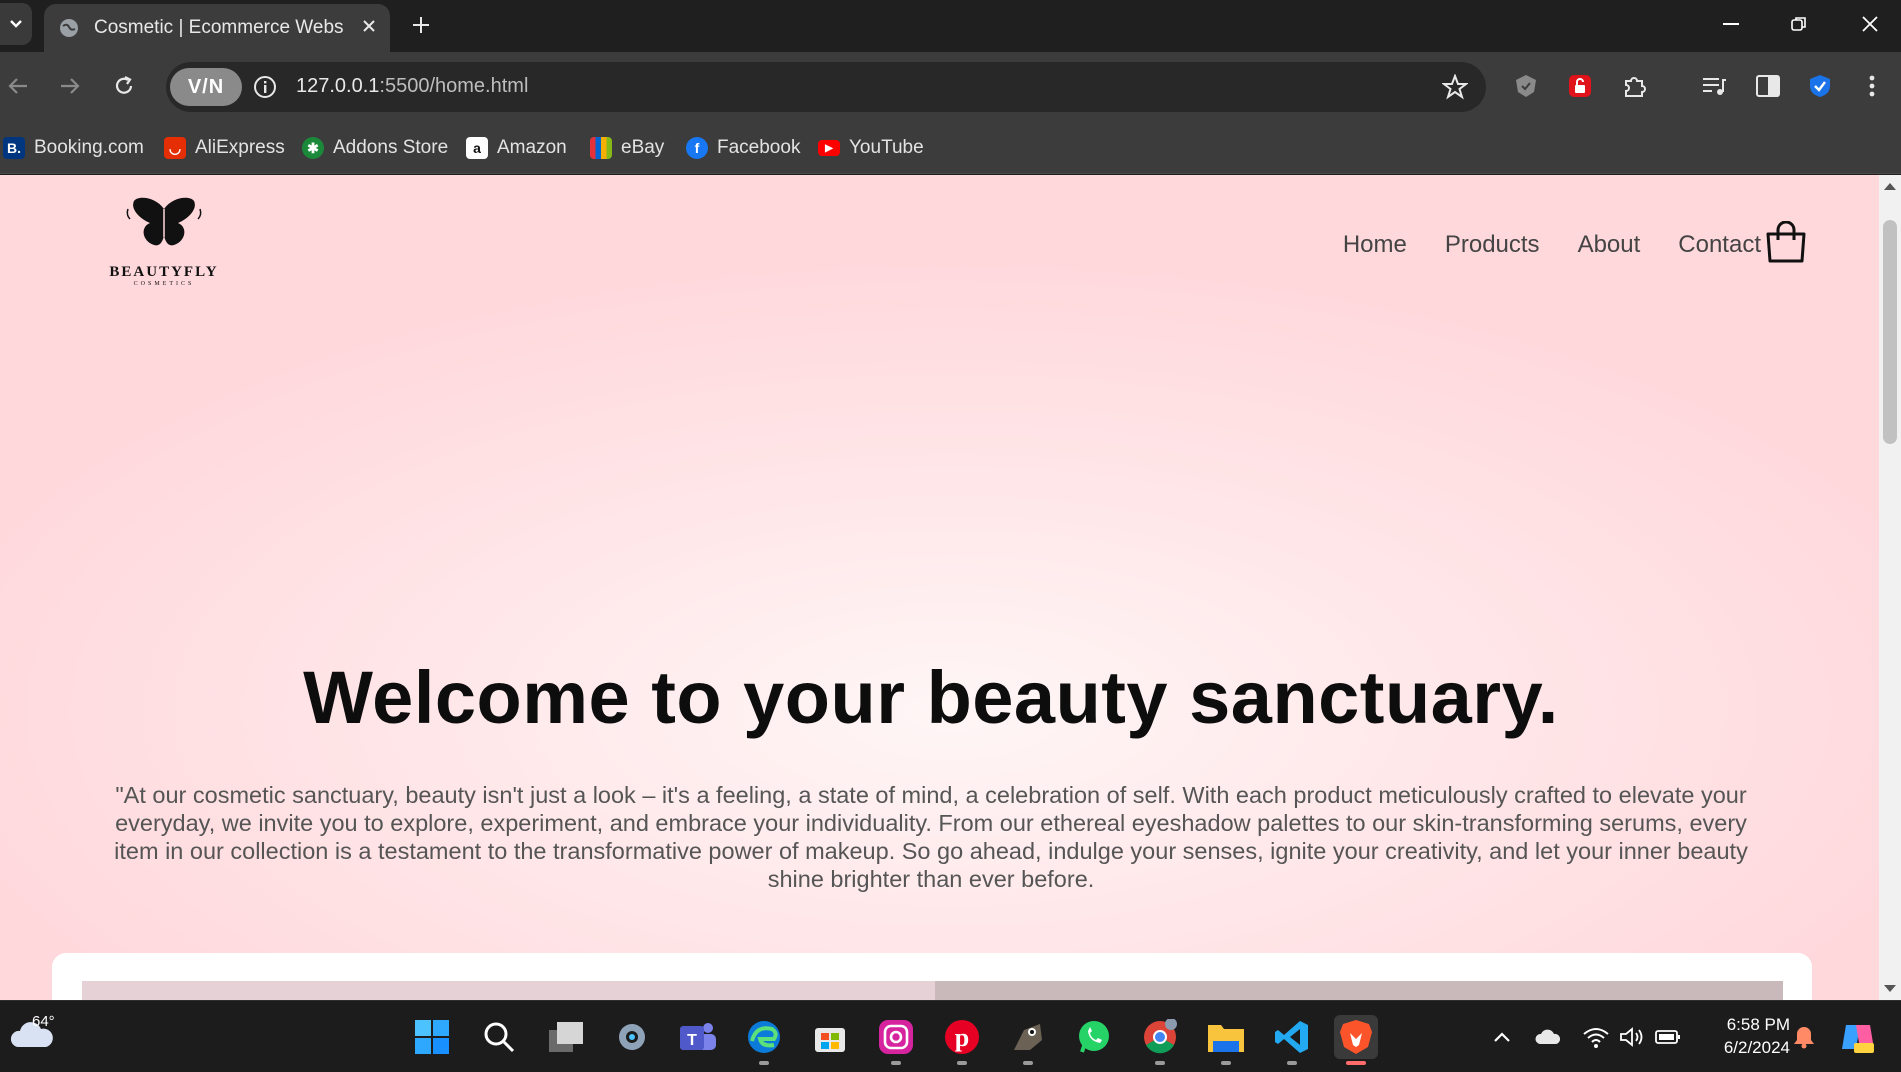 This screenshot has height=1072, width=1901. Describe the element at coordinates (1745, 1036) in the screenshot. I see `system-clock: 6:58 PM 6/2/2024` at that location.